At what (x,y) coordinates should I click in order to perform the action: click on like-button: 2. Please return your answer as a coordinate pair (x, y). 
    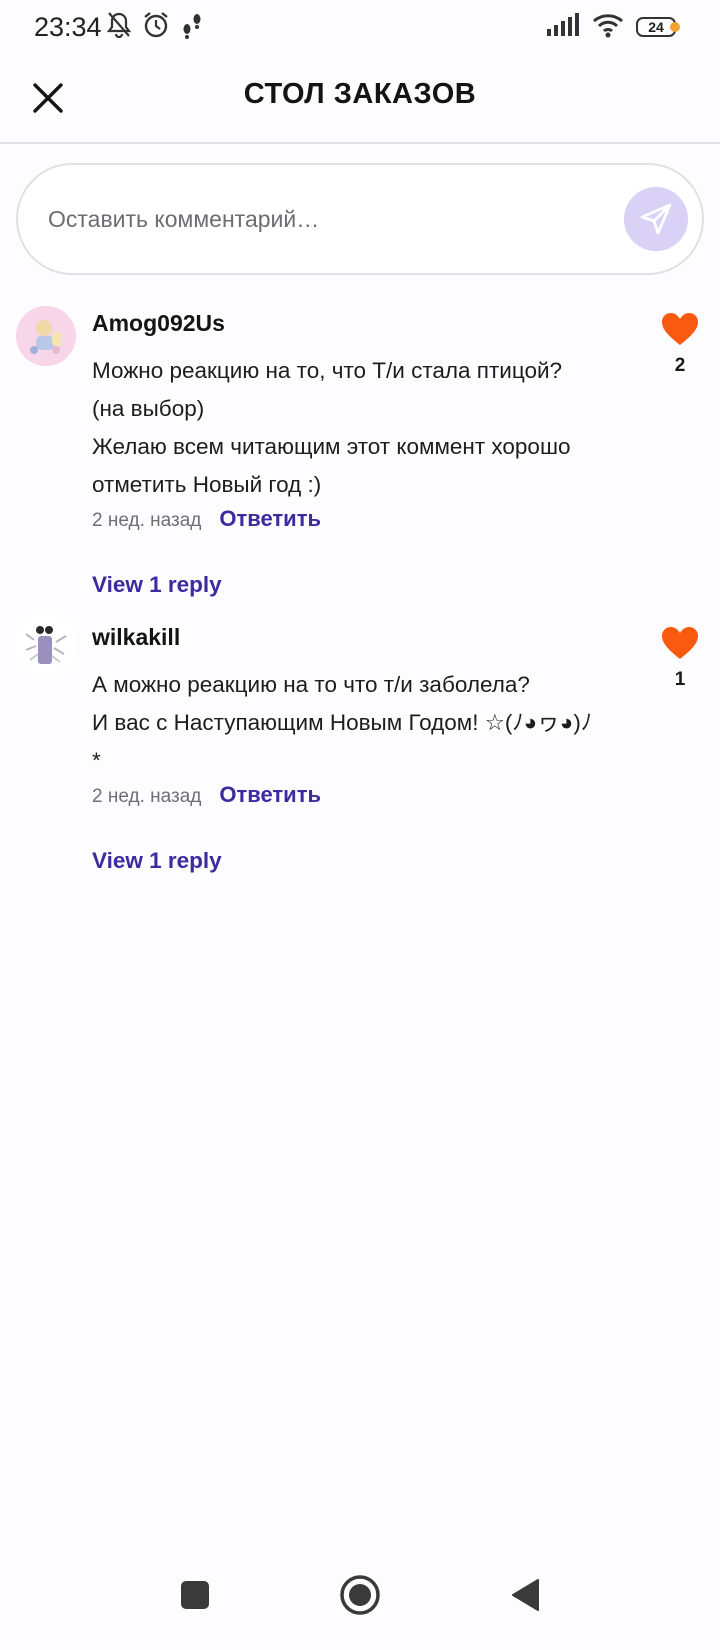
    Looking at the image, I should click on (680, 344).